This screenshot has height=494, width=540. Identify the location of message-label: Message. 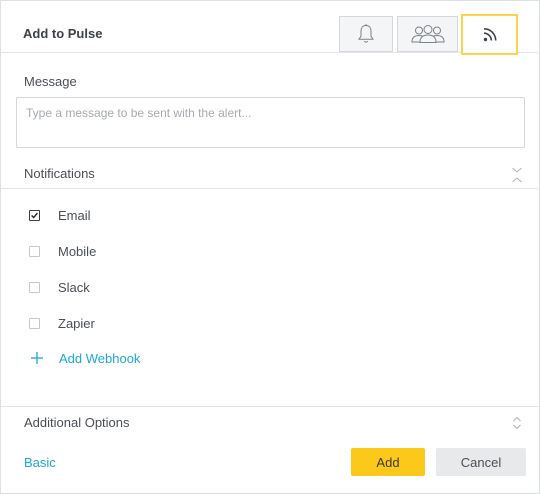
(50, 81).